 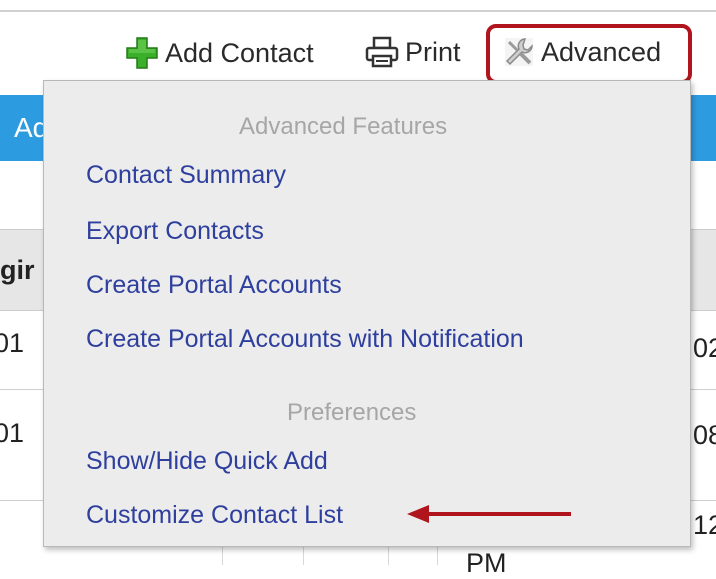 What do you see at coordinates (207, 461) in the screenshot?
I see `menu-item-show-hide-quick-add: Show/Hide Quick Add` at bounding box center [207, 461].